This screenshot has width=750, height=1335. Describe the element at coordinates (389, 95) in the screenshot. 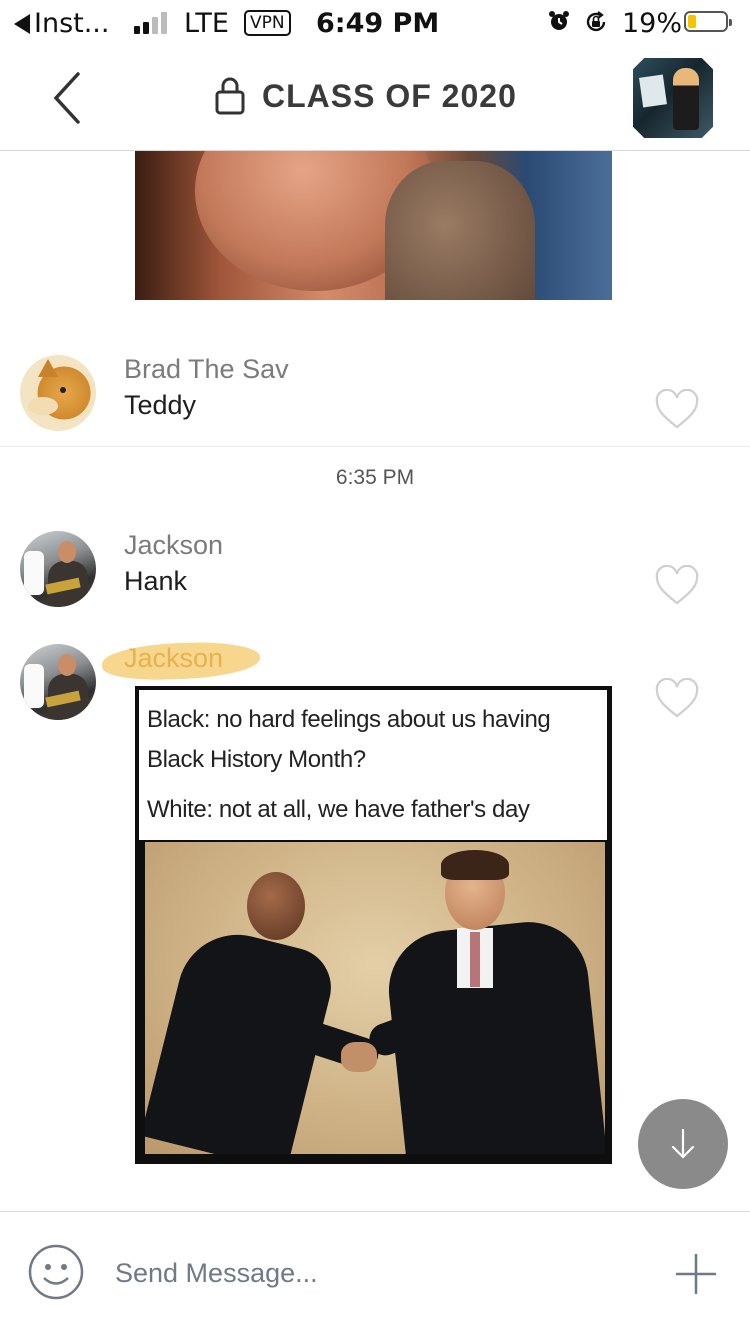

I see `page-title: CLASS OF 2020` at that location.